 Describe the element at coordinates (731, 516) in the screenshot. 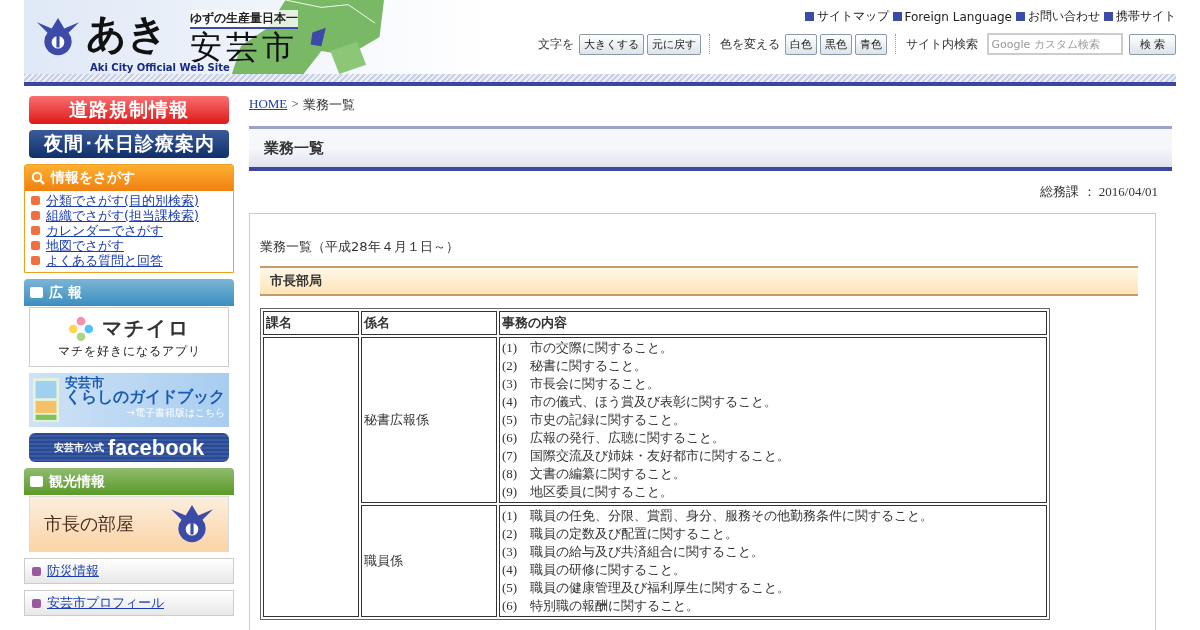

I see `duty-text: 職員の任免、分限、賞罰、身分、服務その他勤務条件に関すること。` at that location.